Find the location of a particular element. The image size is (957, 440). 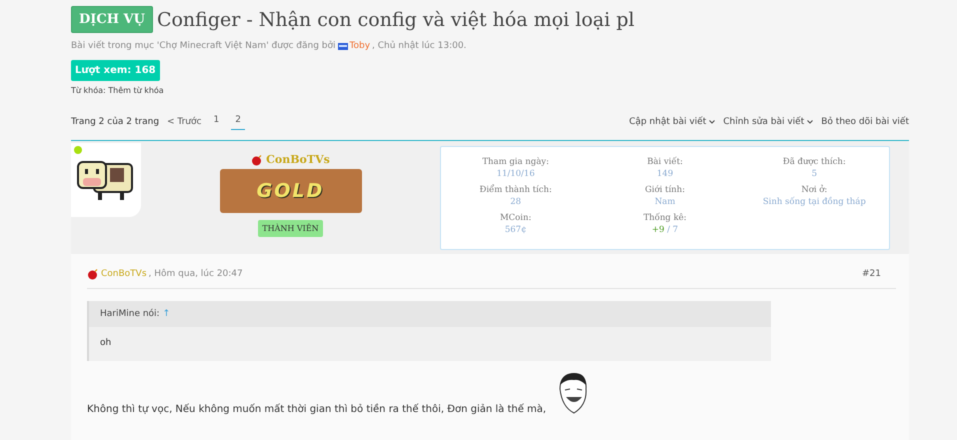

stat-label: Điểm thành tích: is located at coordinates (515, 190).